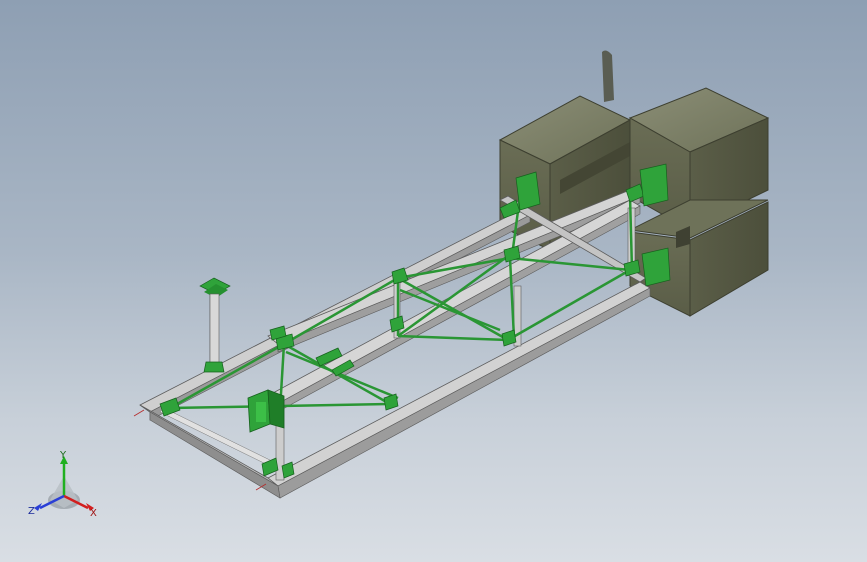  Describe the element at coordinates (63, 455) in the screenshot. I see `y-axis-label: Y` at that location.